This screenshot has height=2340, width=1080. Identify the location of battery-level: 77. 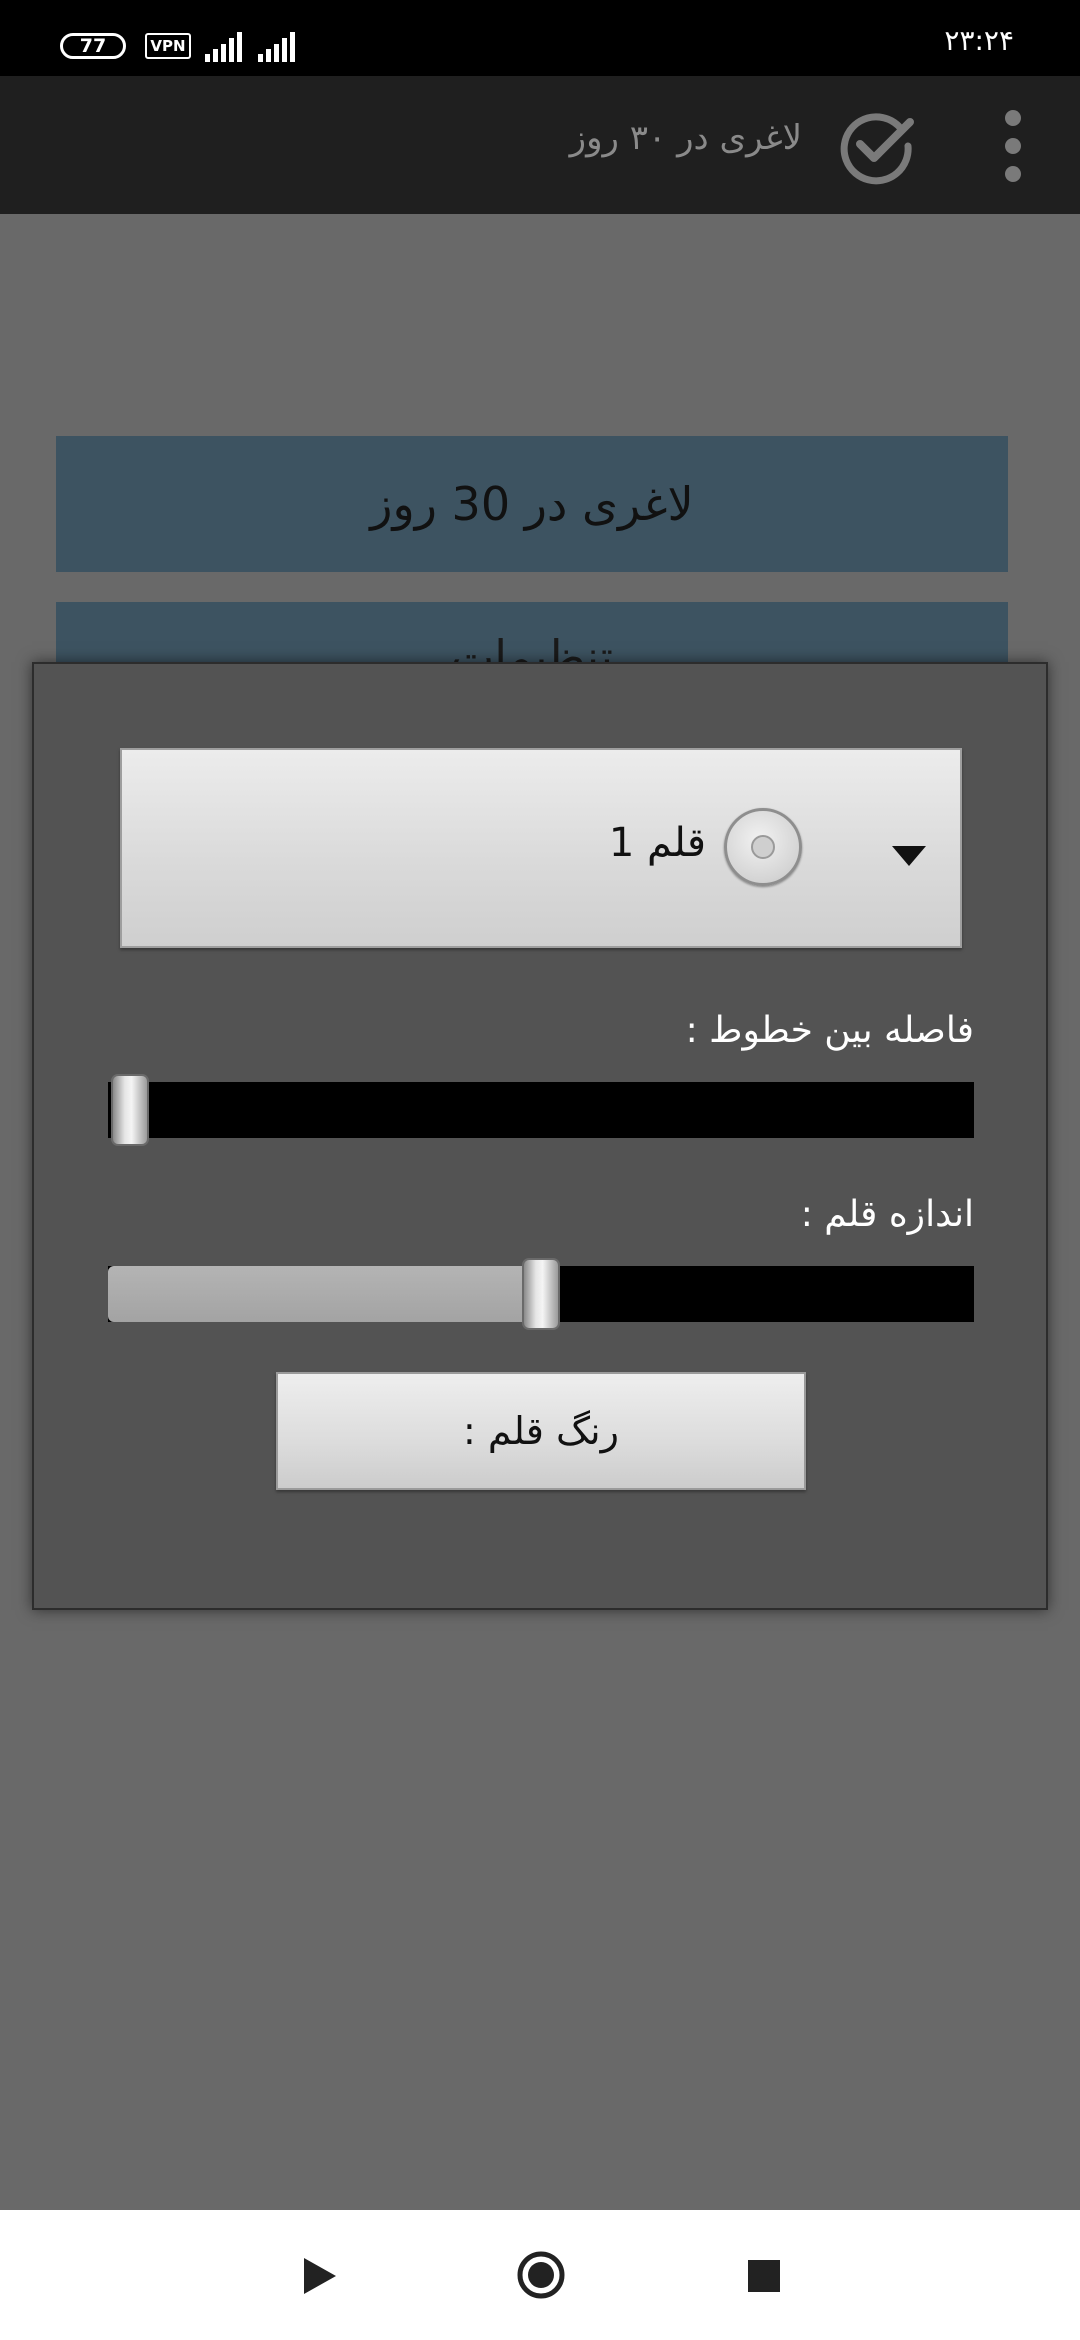
(93, 45).